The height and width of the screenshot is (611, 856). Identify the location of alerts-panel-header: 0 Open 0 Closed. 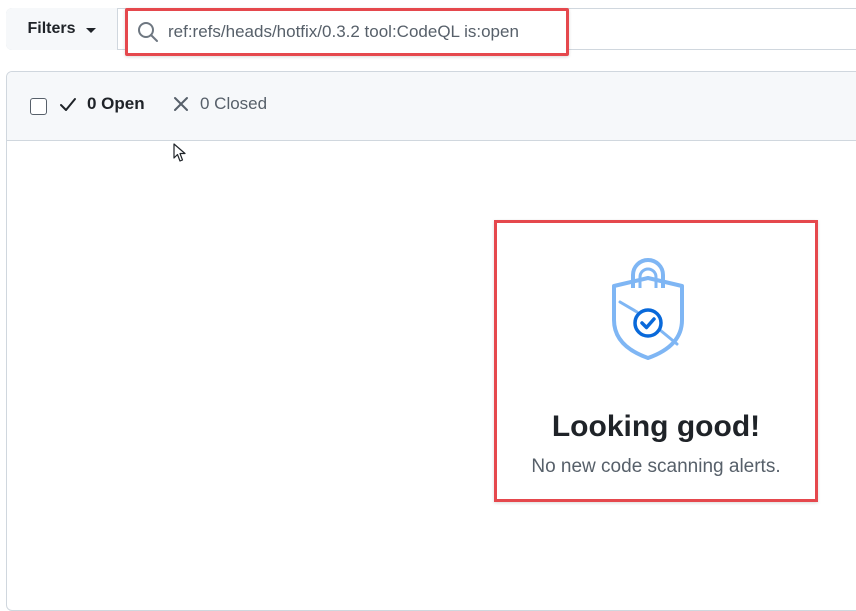
(431, 106).